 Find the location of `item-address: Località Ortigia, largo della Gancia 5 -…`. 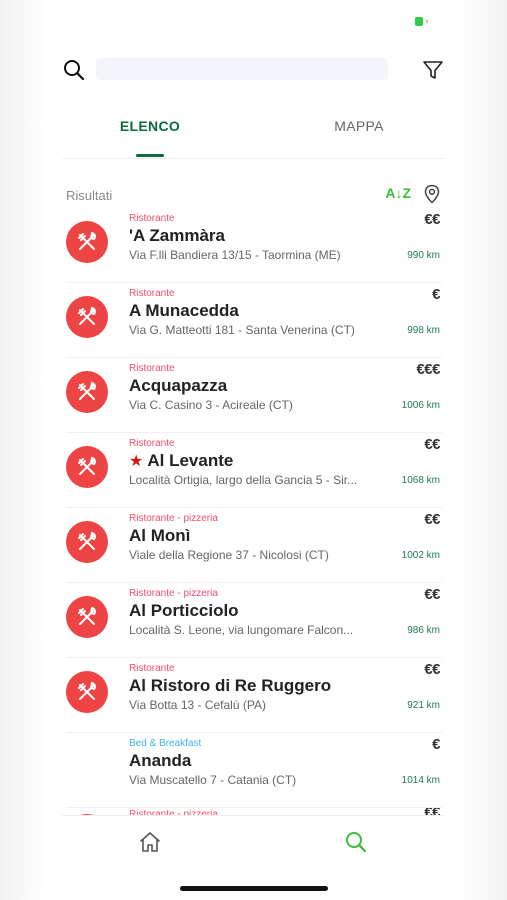

item-address: Località Ortigia, largo della Gancia 5 -… is located at coordinates (243, 480).